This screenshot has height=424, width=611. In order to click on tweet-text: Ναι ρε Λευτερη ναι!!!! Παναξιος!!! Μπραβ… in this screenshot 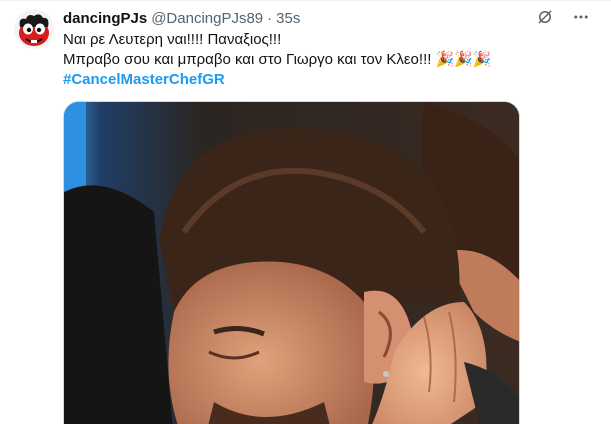, I will do `click(323, 60)`.